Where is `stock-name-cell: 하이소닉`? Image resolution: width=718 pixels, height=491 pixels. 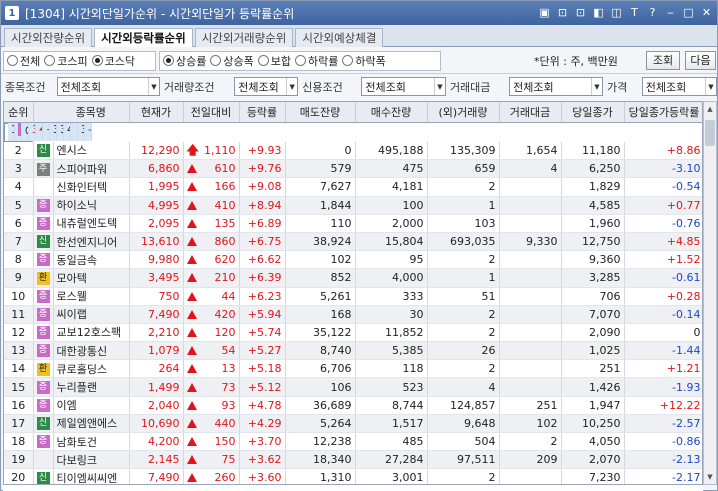
stock-name-cell: 하이소닉 is located at coordinates (91, 205).